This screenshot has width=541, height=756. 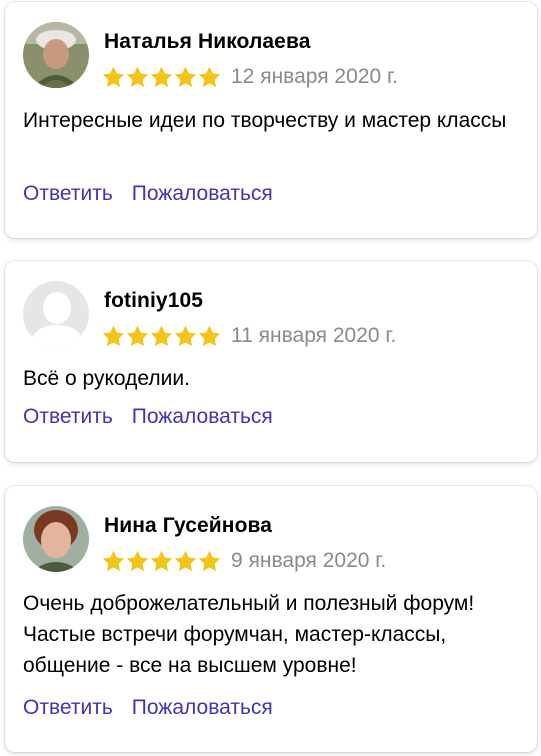 What do you see at coordinates (106, 378) in the screenshot?
I see `review-text: Всё о рукоделии.` at bounding box center [106, 378].